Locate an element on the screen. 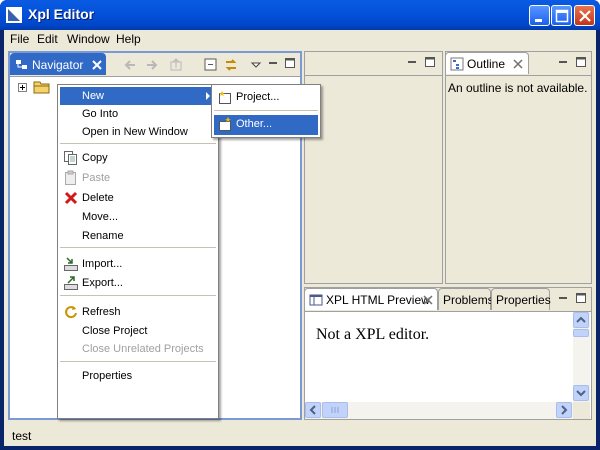  horizontal-scroll-thumb is located at coordinates (335, 410).